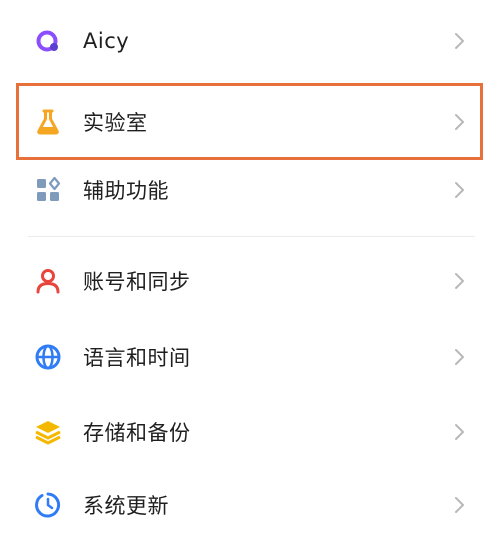  Describe the element at coordinates (250, 190) in the screenshot. I see `settings-item-accessibility: 辅助功能` at that location.